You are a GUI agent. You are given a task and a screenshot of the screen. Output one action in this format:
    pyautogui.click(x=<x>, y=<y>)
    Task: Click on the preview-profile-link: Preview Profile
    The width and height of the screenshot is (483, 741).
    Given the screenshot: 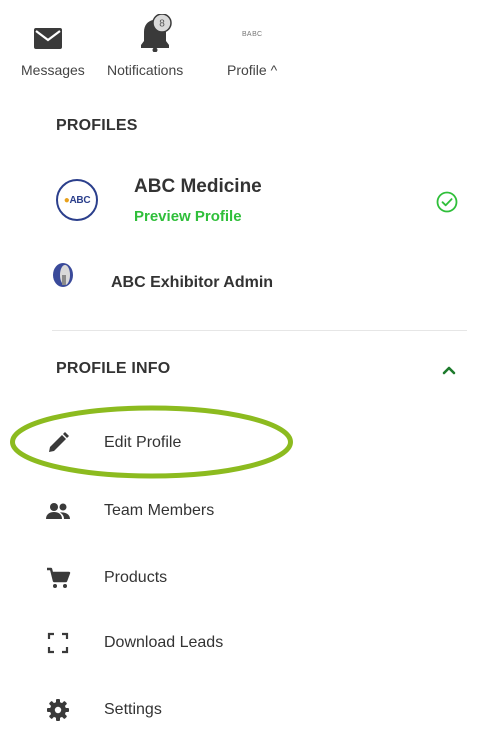 What is the action you would take?
    pyautogui.click(x=188, y=216)
    